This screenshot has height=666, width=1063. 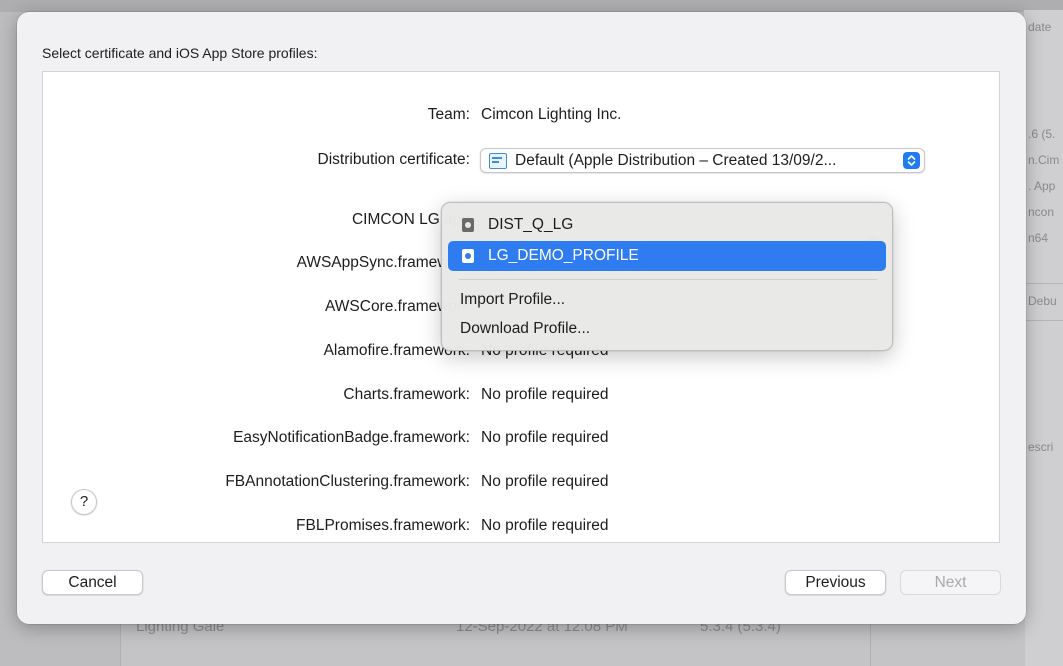 I want to click on background-inspector-text: escri, so click(x=1041, y=447).